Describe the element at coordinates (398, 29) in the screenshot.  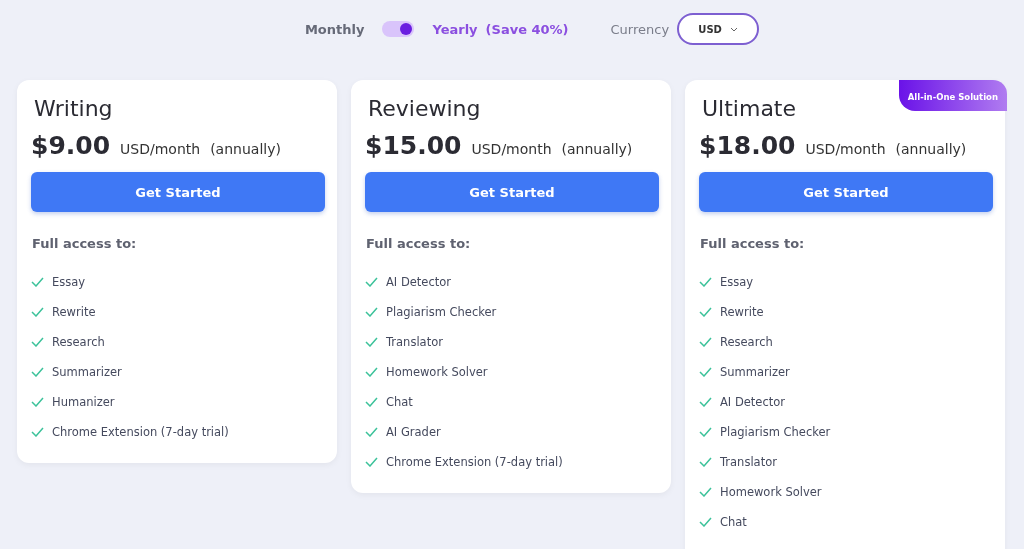
I see `billing-toggle` at that location.